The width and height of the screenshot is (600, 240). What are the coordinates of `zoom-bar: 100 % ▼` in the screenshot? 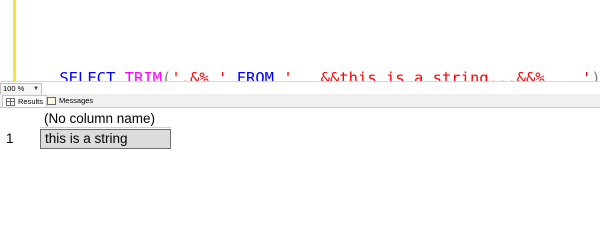 It's located at (300, 88).